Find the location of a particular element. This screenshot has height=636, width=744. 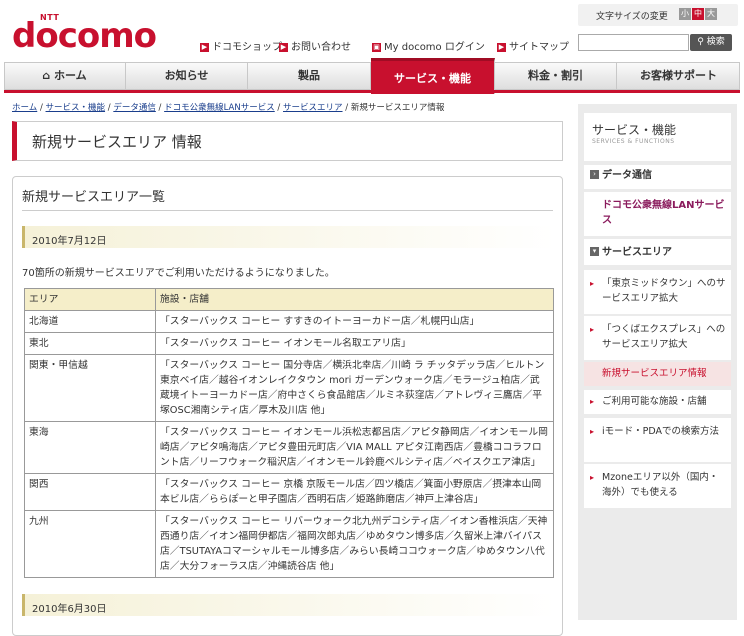

search-icon: ⚲ is located at coordinates (700, 42).